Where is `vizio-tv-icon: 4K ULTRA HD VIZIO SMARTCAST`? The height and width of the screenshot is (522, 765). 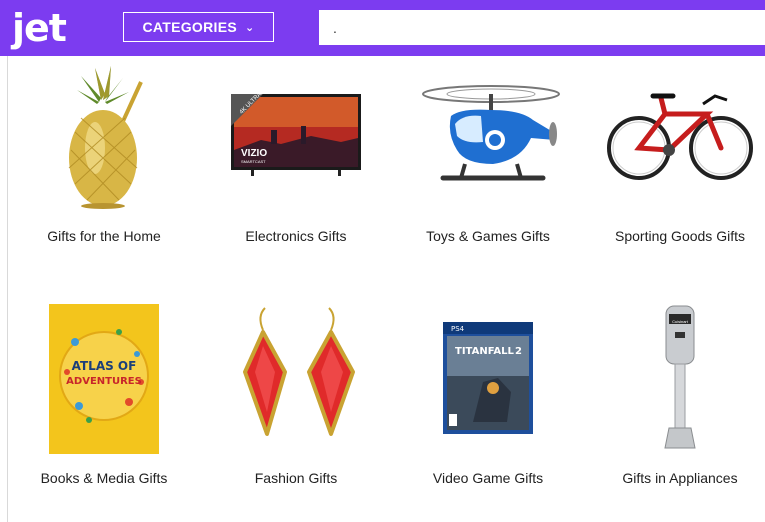 vizio-tv-icon: 4K ULTRA HD VIZIO SMARTCAST is located at coordinates (296, 135).